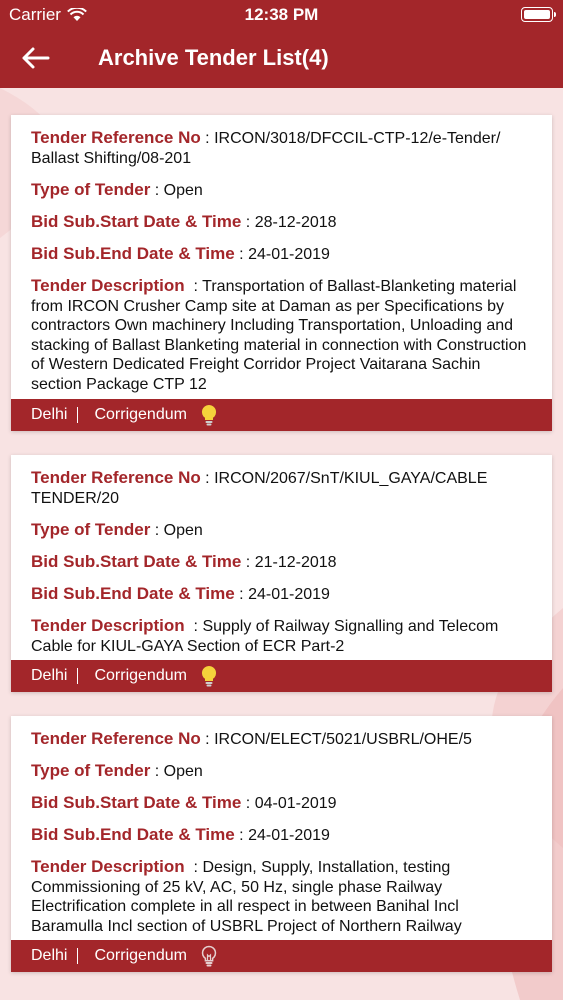  Describe the element at coordinates (209, 956) in the screenshot. I see `lightbulb-outline-icon` at that location.